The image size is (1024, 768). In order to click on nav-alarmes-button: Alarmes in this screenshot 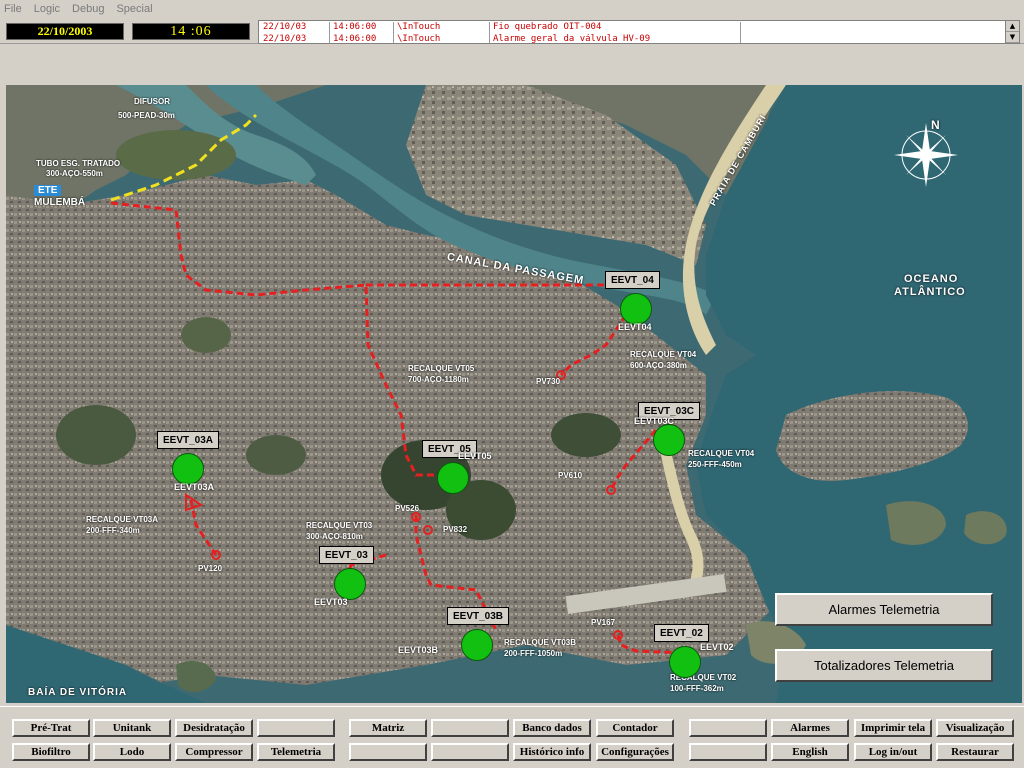, I will do `click(810, 728)`.